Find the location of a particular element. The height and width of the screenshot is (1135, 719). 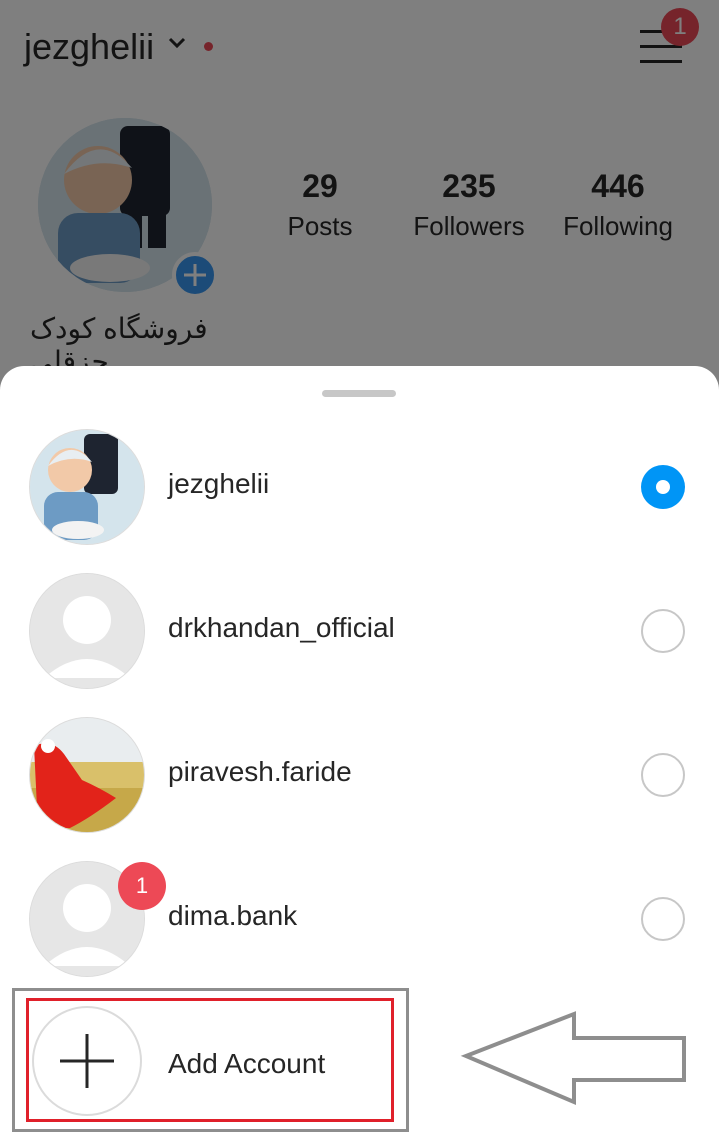

account-radio-selected is located at coordinates (663, 487).